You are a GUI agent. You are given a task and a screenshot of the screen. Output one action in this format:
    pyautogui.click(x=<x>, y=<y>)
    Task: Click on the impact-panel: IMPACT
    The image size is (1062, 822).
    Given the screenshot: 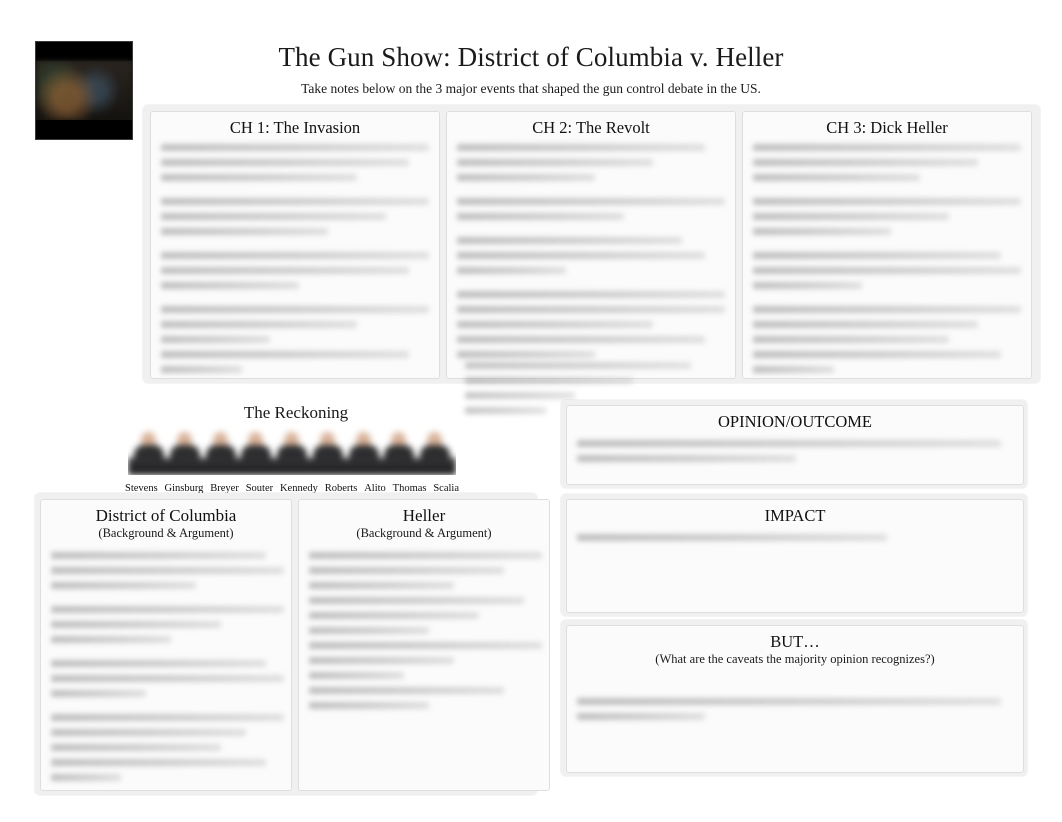 What is the action you would take?
    pyautogui.click(x=794, y=555)
    